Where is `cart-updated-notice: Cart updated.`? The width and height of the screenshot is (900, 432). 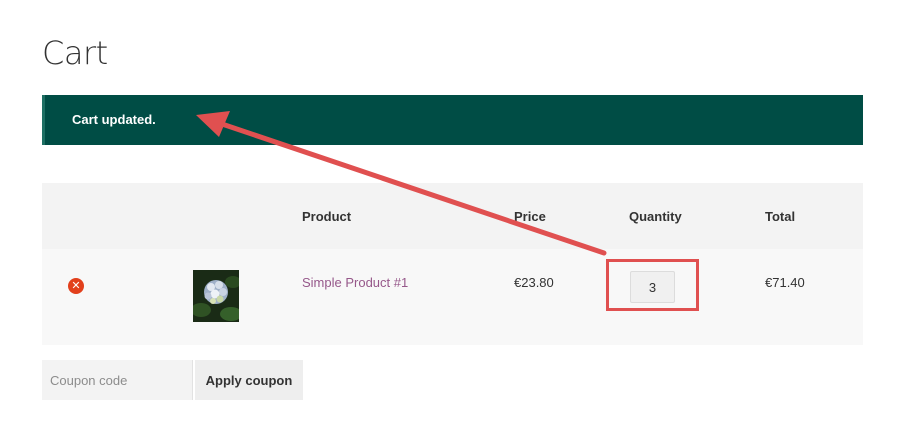
cart-updated-notice: Cart updated. is located at coordinates (452, 120).